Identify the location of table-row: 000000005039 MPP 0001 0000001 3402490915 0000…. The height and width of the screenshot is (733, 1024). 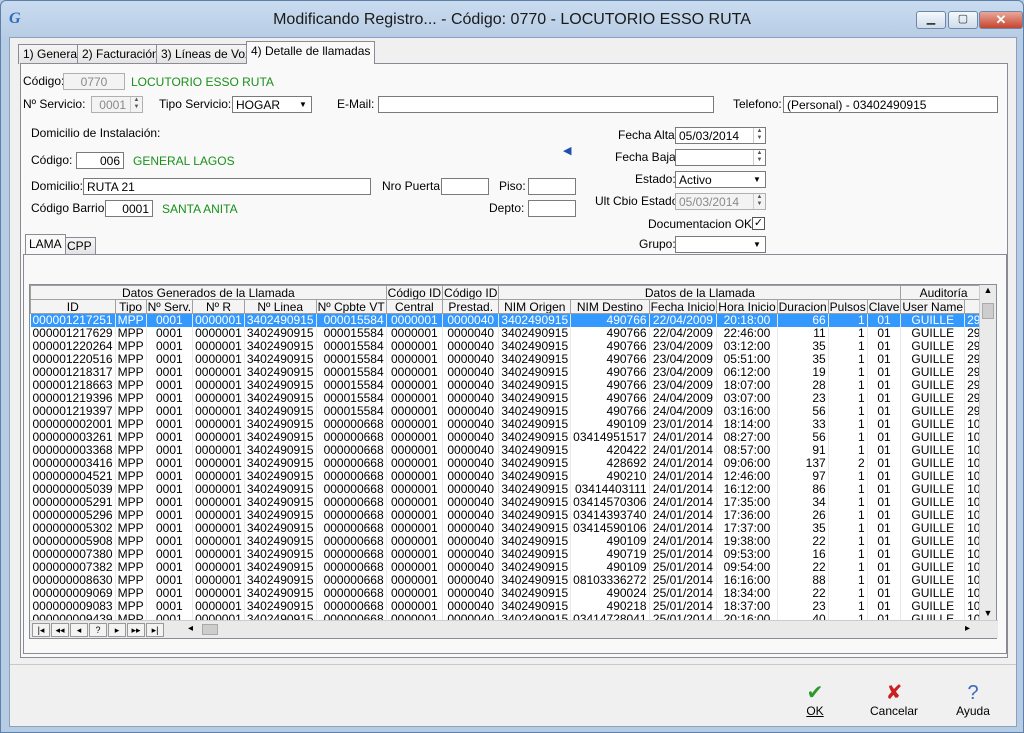
(505, 489).